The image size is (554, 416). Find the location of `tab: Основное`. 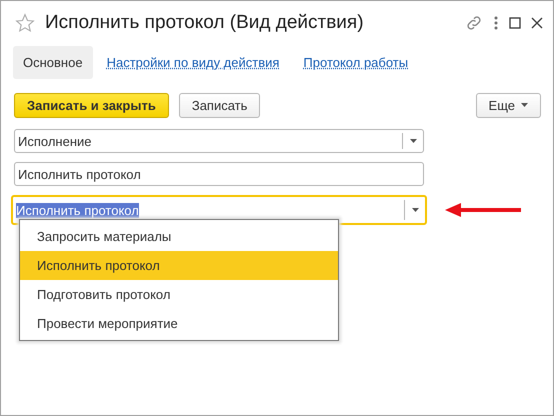

tab: Основное is located at coordinates (53, 62).